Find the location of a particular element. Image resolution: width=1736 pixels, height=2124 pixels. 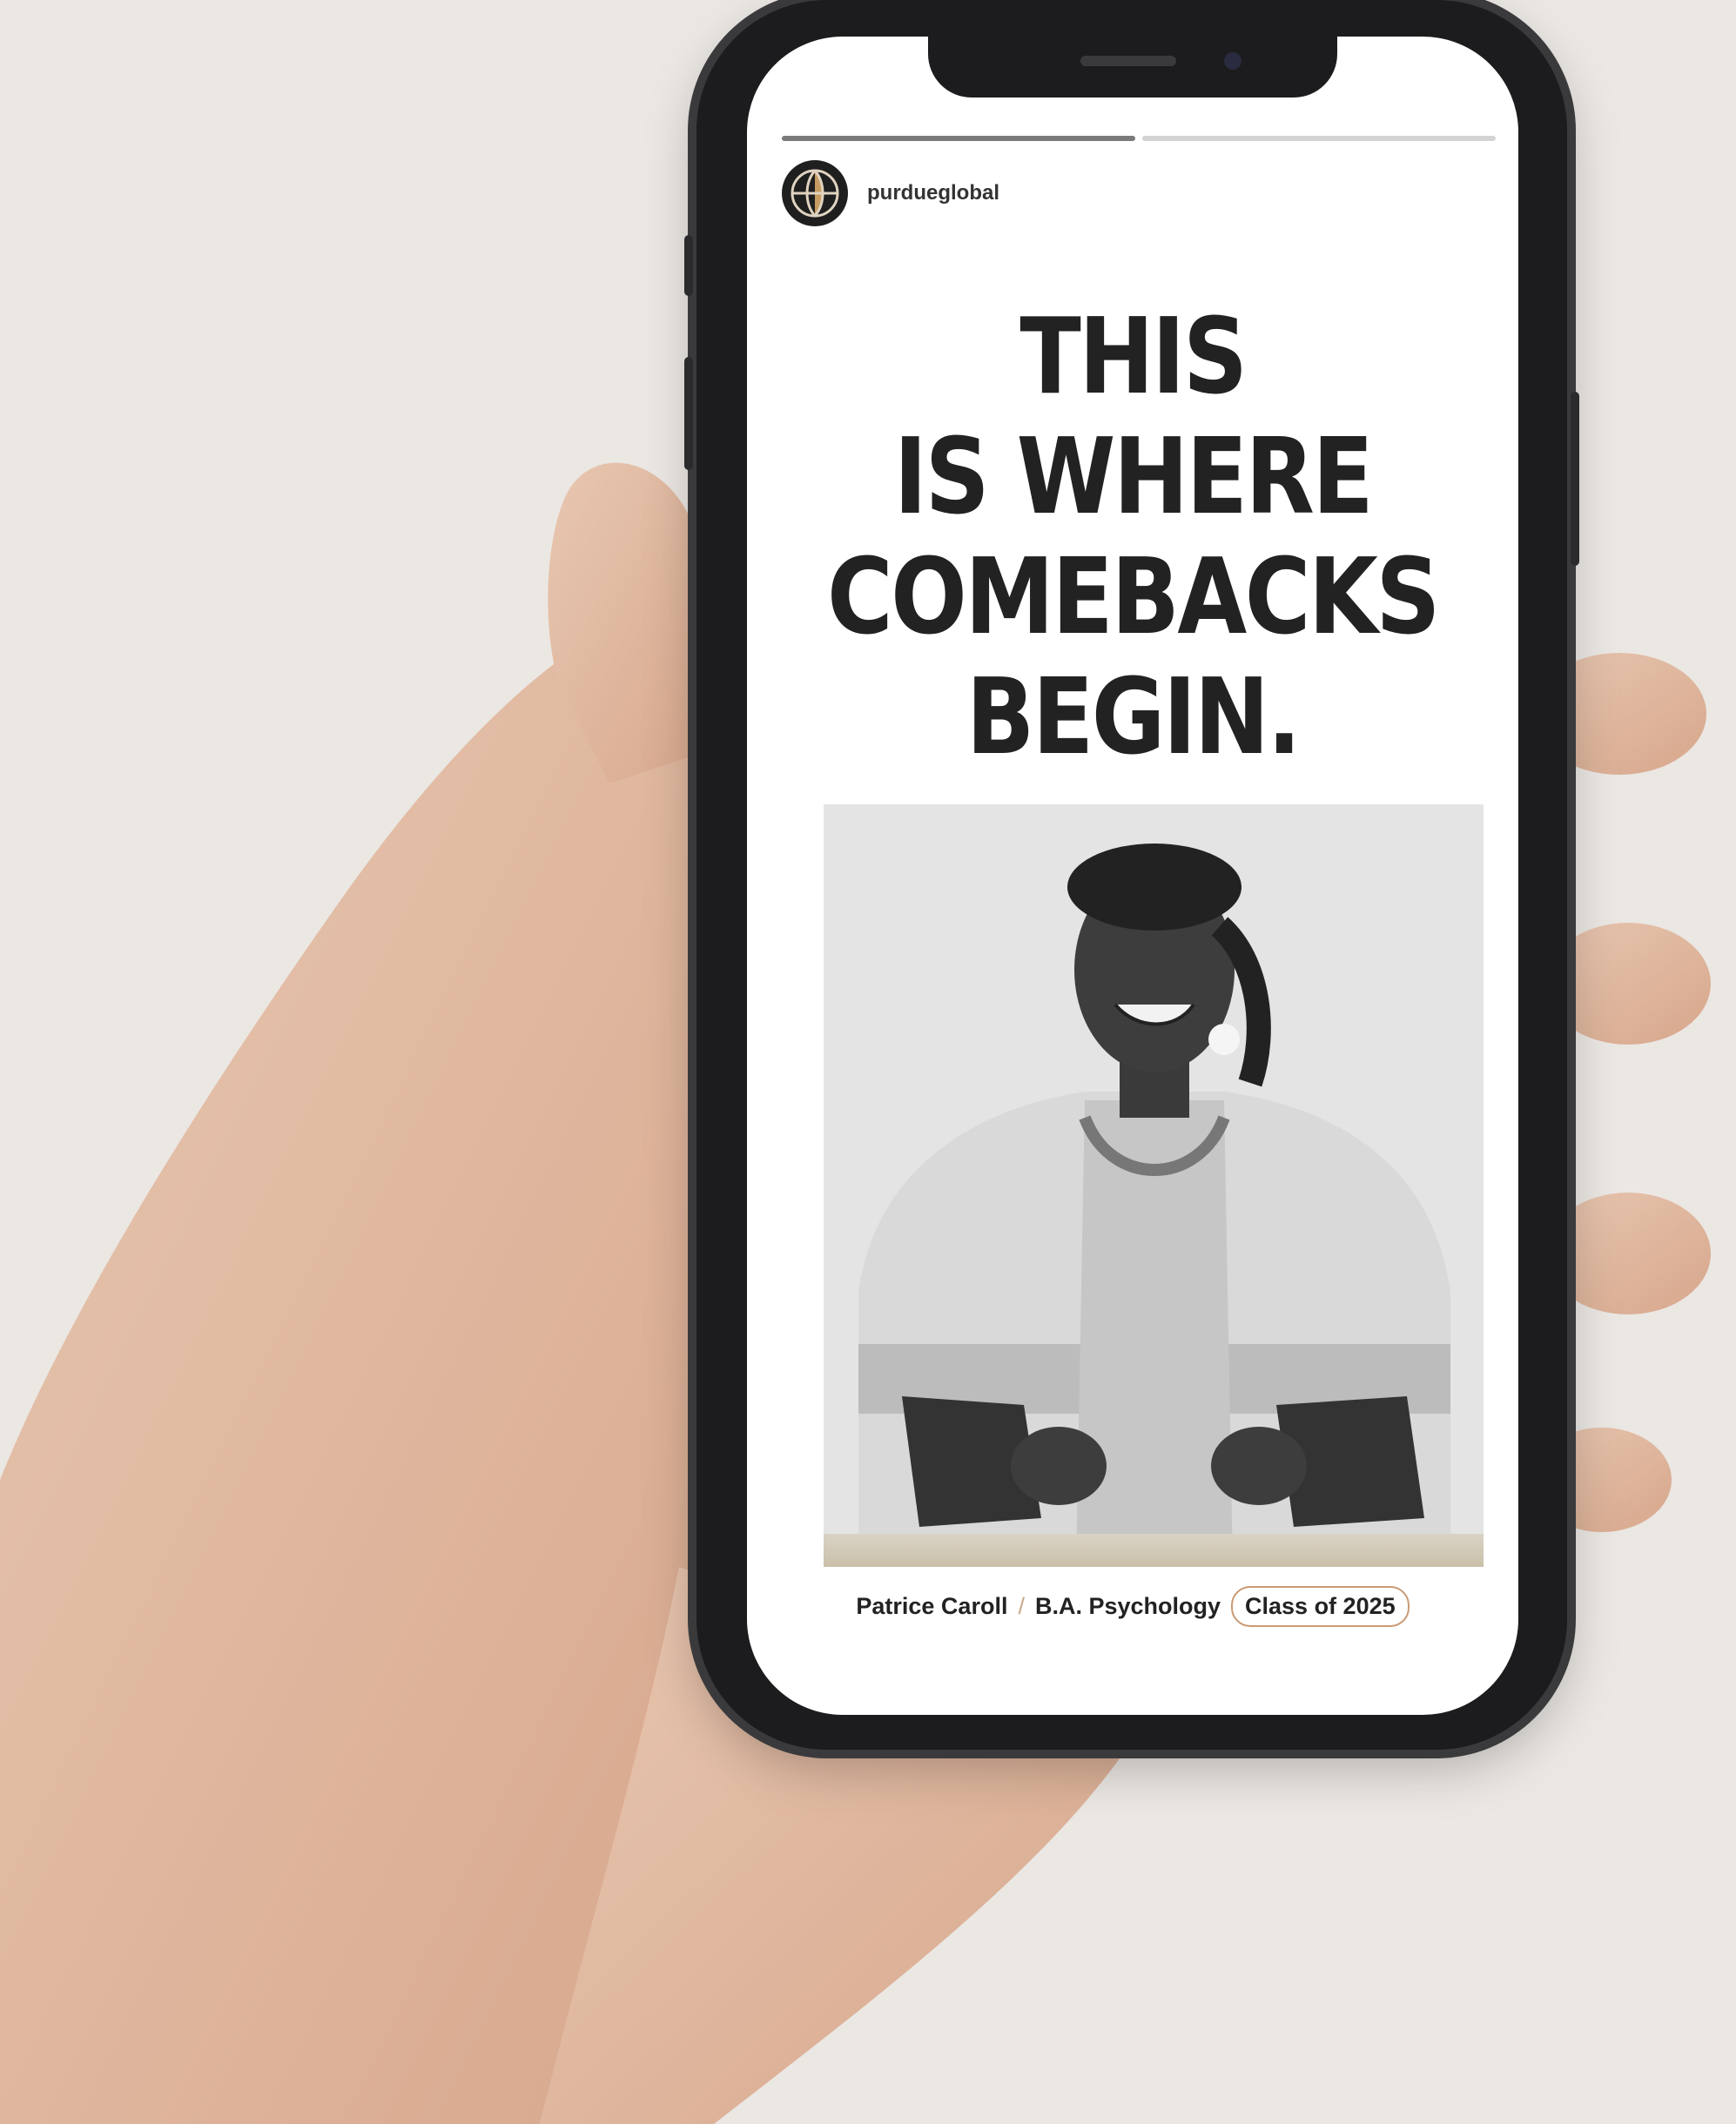

power-button is located at coordinates (1575, 479).